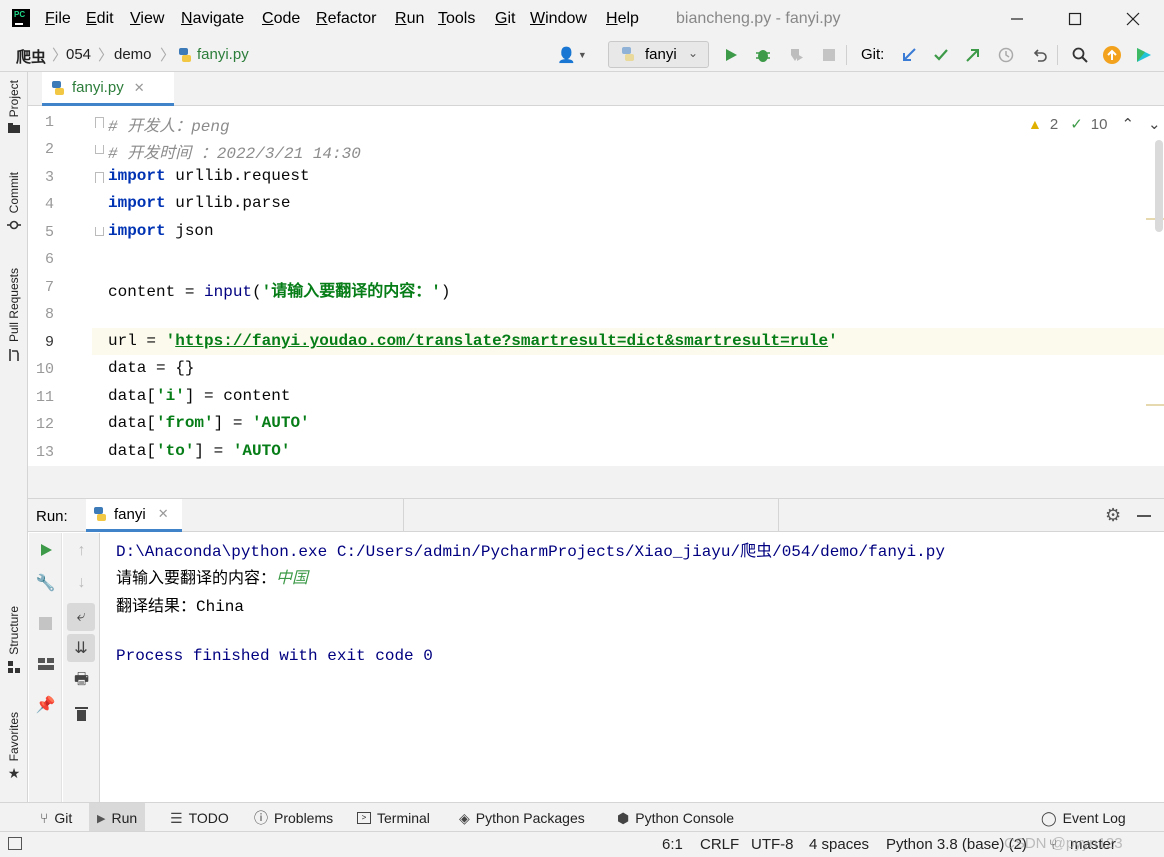  What do you see at coordinates (1017, 19) in the screenshot?
I see `minimize-button` at bounding box center [1017, 19].